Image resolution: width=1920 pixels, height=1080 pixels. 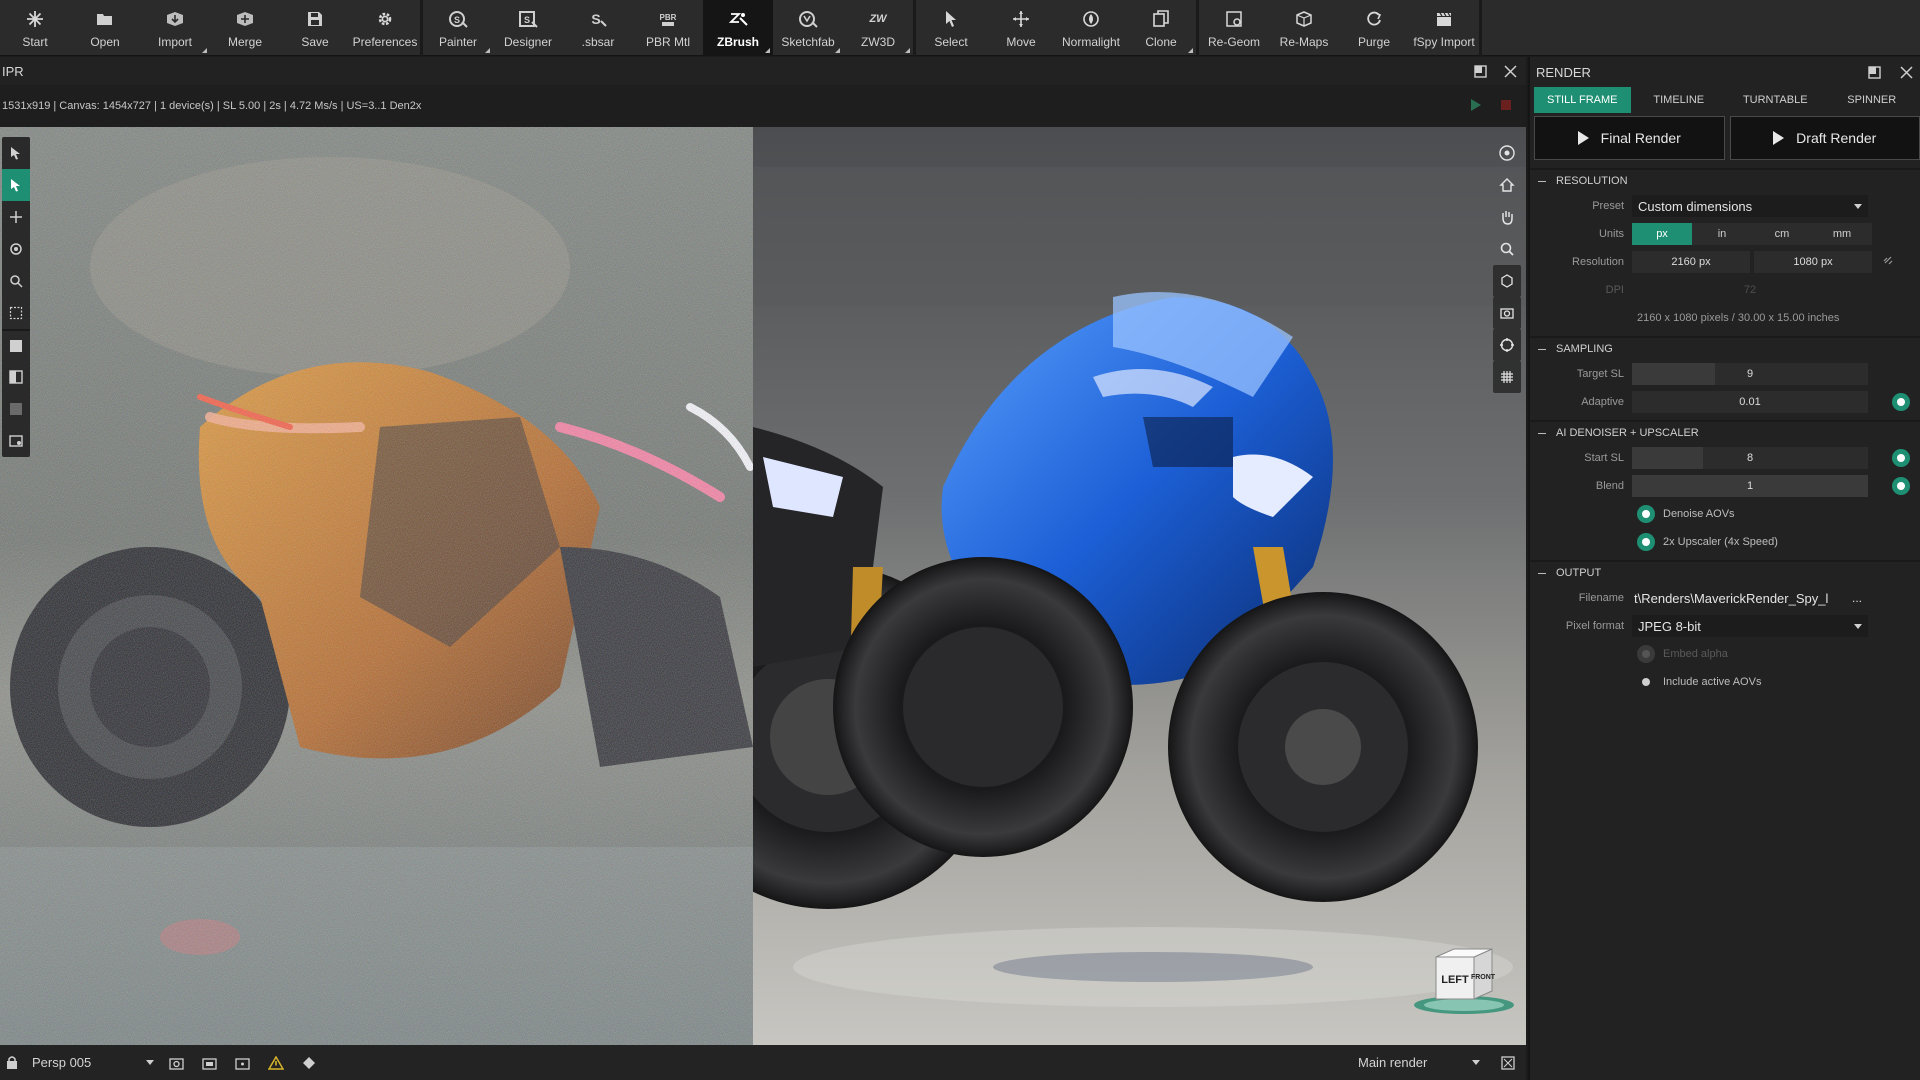 I want to click on re-geom-button: Re-Geom, so click(x=1234, y=28).